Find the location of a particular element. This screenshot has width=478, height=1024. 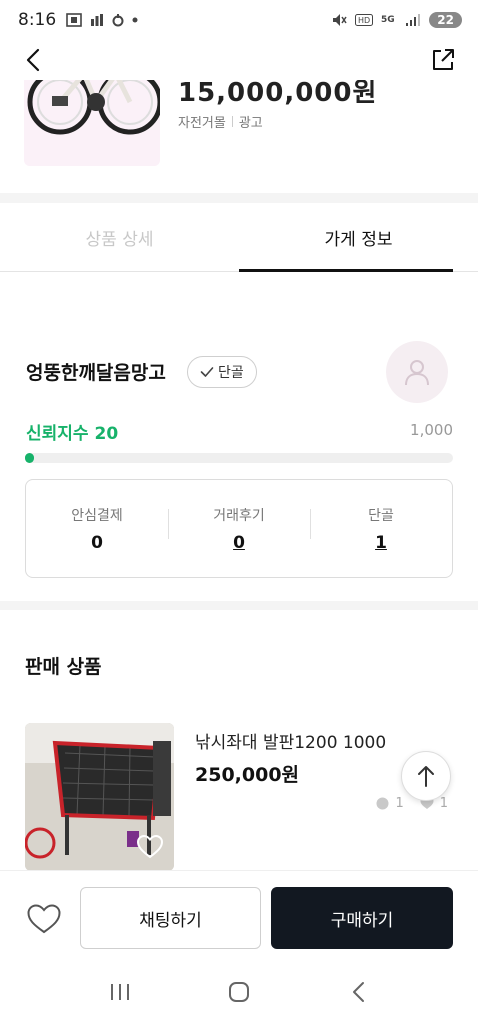

regular-customer-button: 단골 is located at coordinates (222, 372).